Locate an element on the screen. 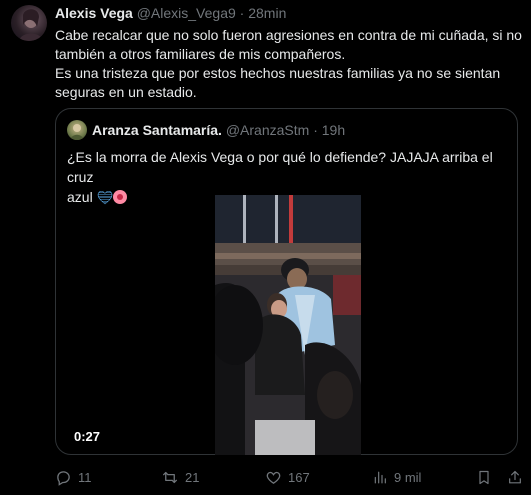  video-player is located at coordinates (288, 325).